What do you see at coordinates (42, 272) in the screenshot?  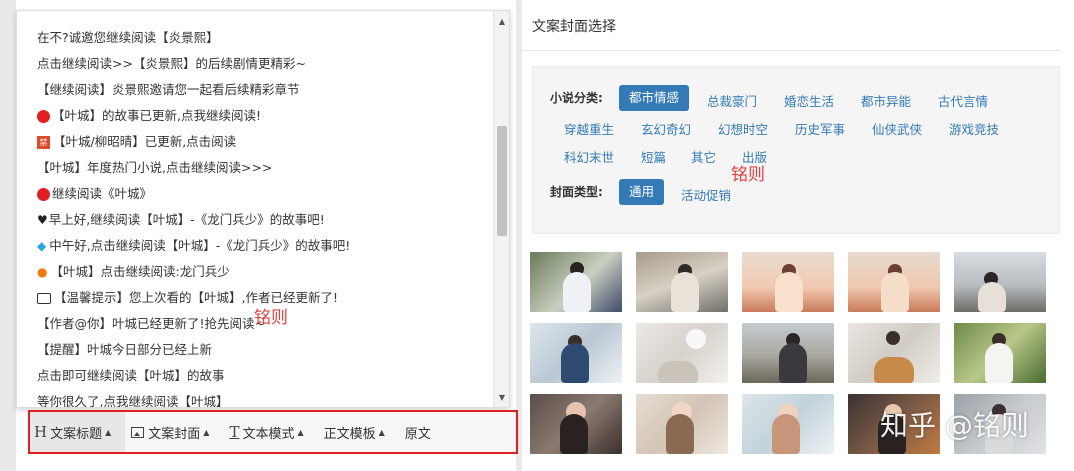 I see `fire-icon: ●` at bounding box center [42, 272].